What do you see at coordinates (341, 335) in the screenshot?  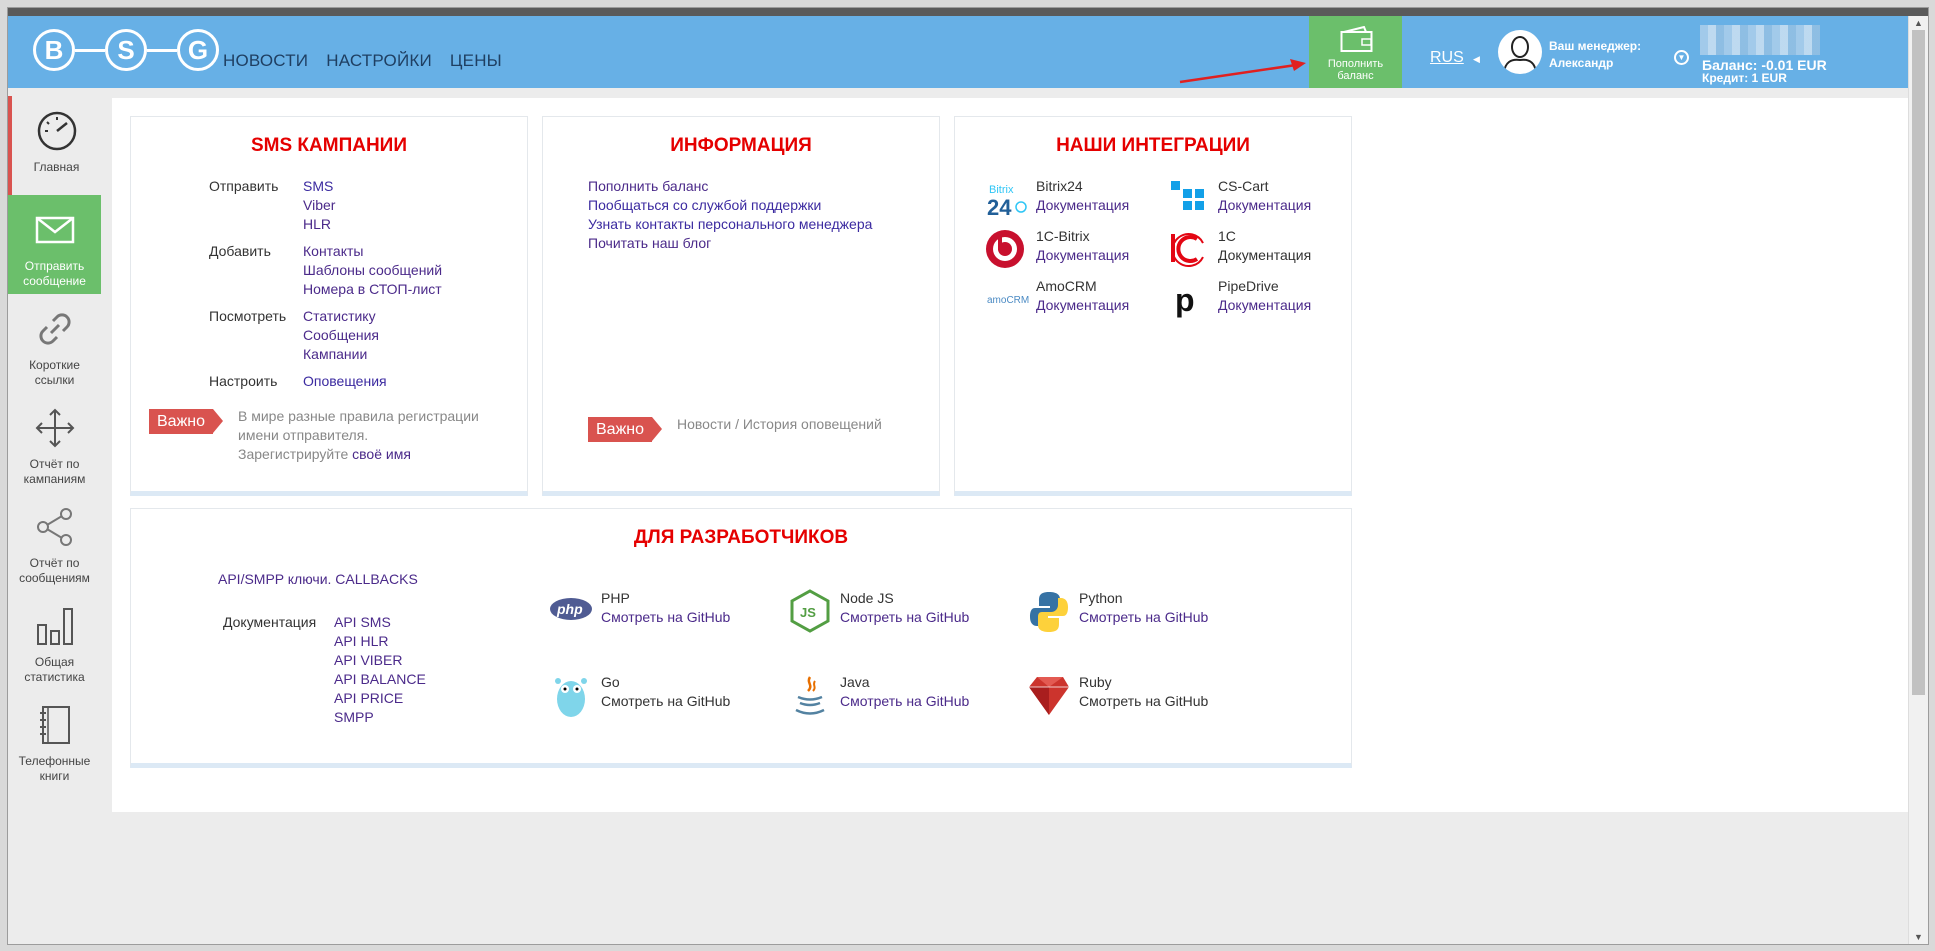 I see `view-messages-link: Сообщения` at bounding box center [341, 335].